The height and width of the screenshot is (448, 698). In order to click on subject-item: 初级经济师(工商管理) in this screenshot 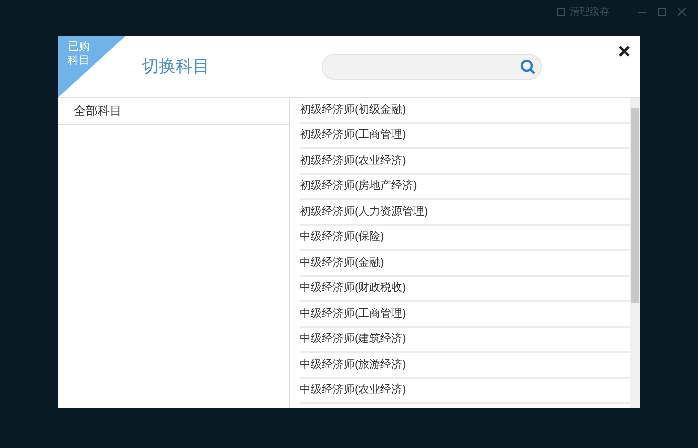, I will do `click(465, 136)`.